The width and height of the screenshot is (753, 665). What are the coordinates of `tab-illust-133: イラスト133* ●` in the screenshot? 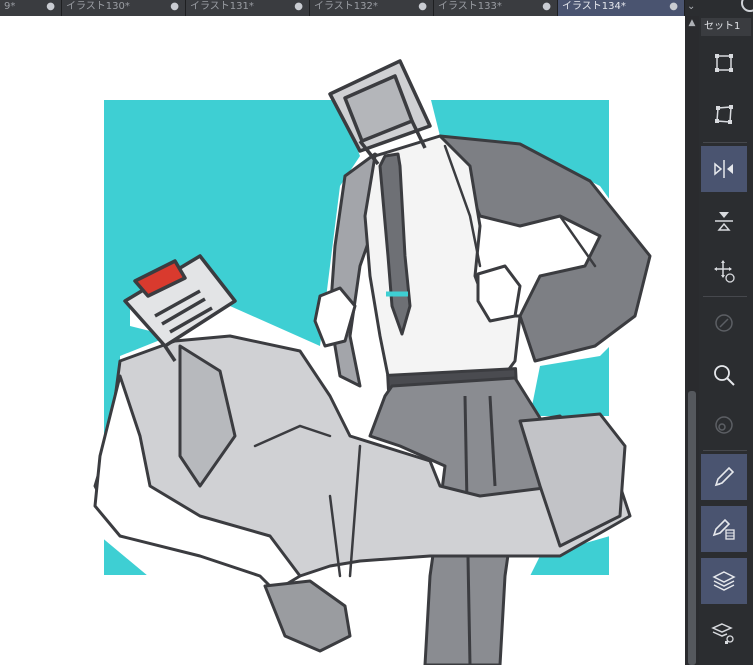 It's located at (496, 8).